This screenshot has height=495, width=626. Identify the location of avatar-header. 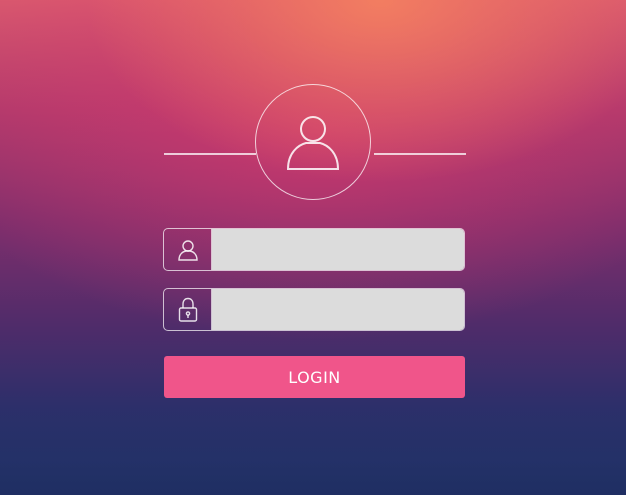
(315, 144).